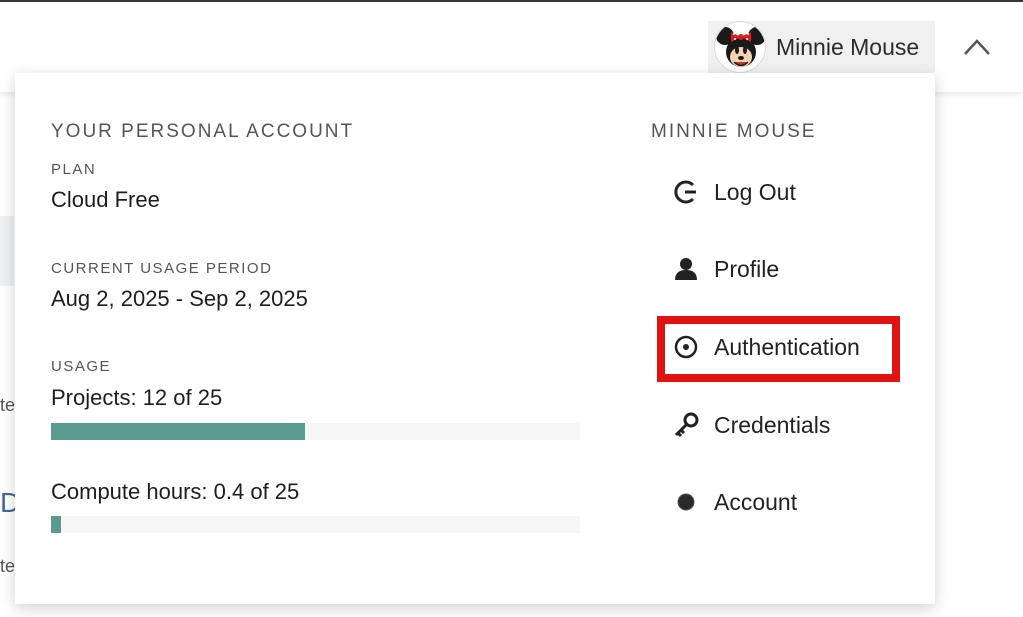 The image size is (1023, 617). What do you see at coordinates (756, 501) in the screenshot?
I see `menu-item-label: Account` at bounding box center [756, 501].